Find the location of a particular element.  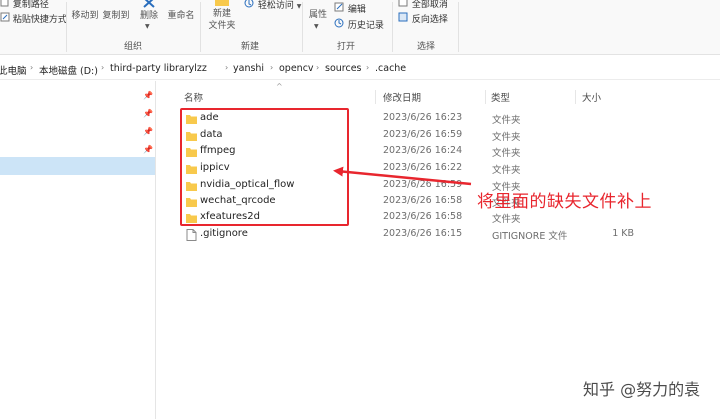

select-group-label: 选择 is located at coordinates (425, 47).